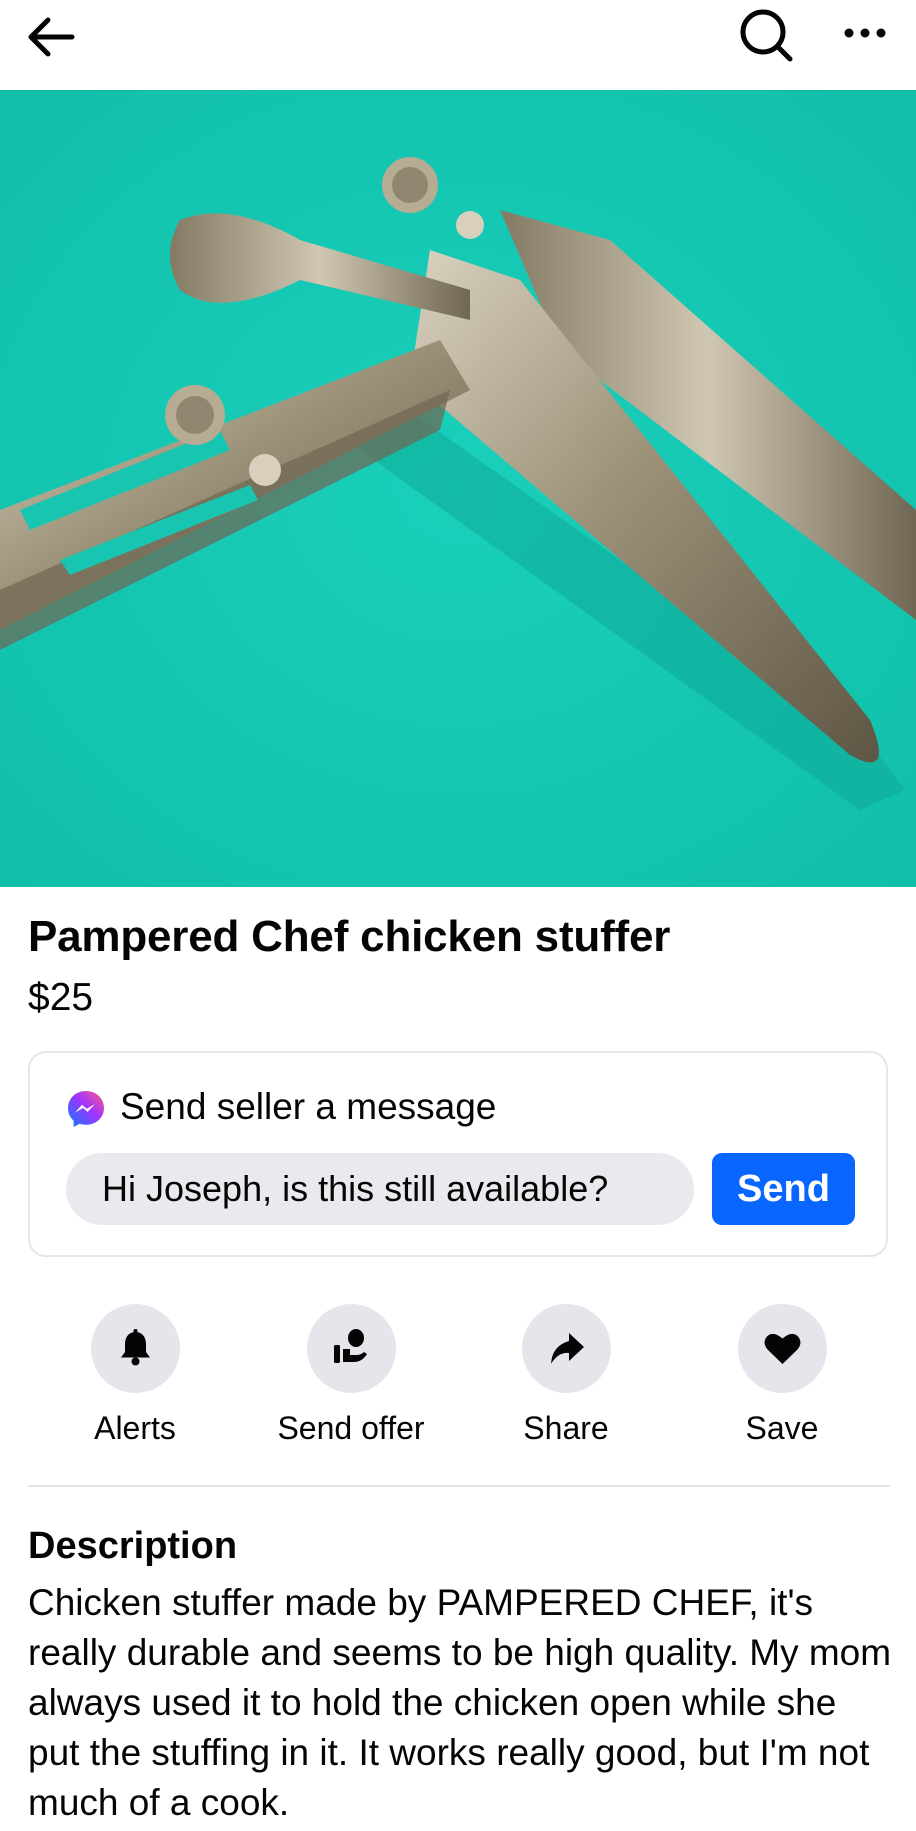 The width and height of the screenshot is (916, 1831). Describe the element at coordinates (349, 936) in the screenshot. I see `listing-title: Pampered Chef chicken stuffer` at that location.